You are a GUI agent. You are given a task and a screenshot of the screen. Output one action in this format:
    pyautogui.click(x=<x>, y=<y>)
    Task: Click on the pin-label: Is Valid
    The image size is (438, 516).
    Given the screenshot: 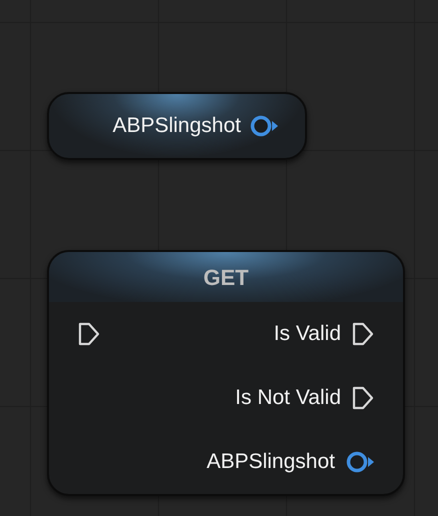 What is the action you would take?
    pyautogui.click(x=307, y=334)
    